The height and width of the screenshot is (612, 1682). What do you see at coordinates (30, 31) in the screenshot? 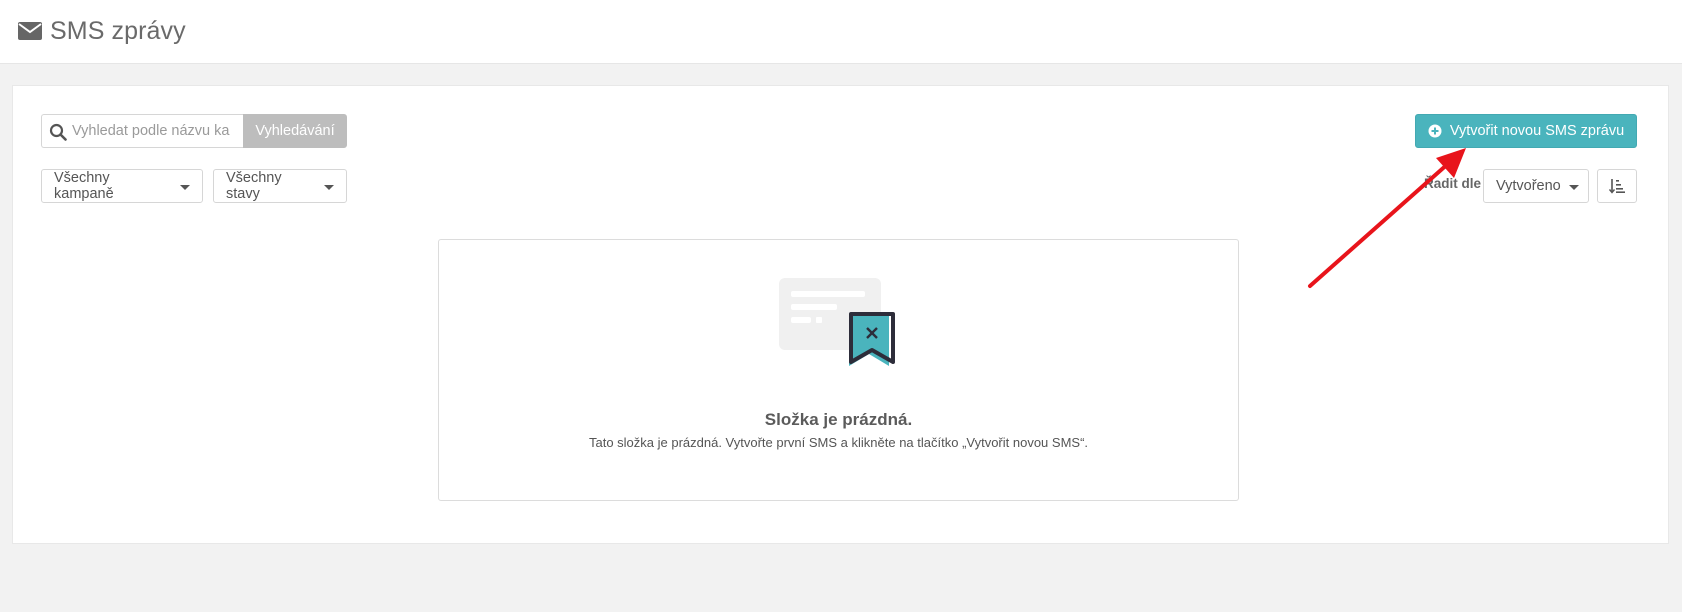
I see `envelope-icon` at bounding box center [30, 31].